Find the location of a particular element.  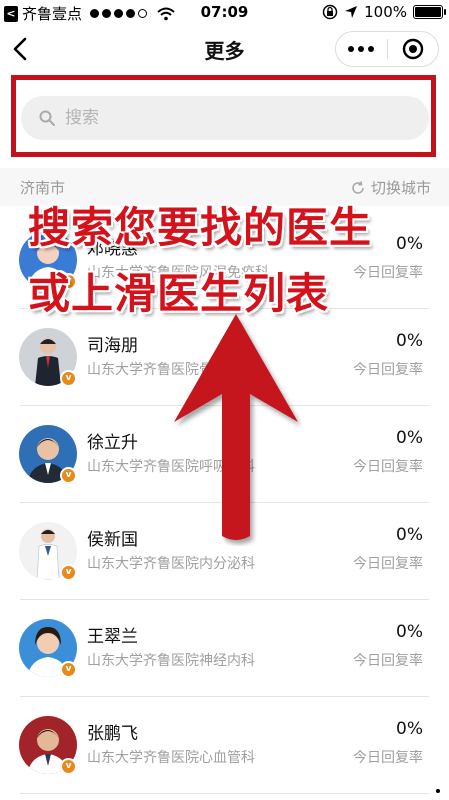

lock-rotation-icon is located at coordinates (330, 12).